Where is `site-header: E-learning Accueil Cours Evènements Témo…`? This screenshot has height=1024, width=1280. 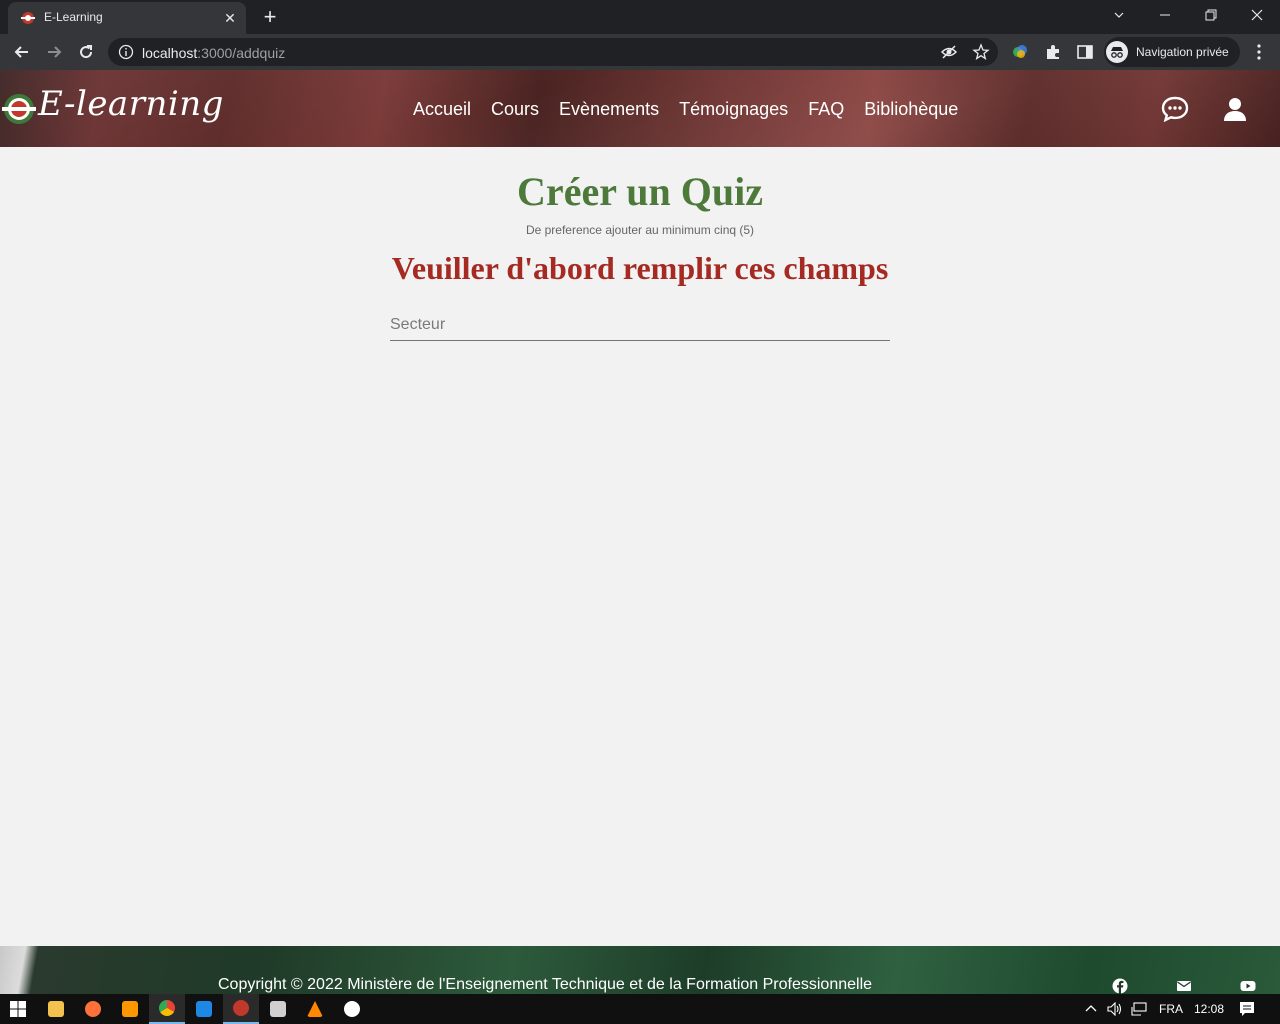
site-header: E-learning Accueil Cours Evènements Témo… is located at coordinates (640, 108).